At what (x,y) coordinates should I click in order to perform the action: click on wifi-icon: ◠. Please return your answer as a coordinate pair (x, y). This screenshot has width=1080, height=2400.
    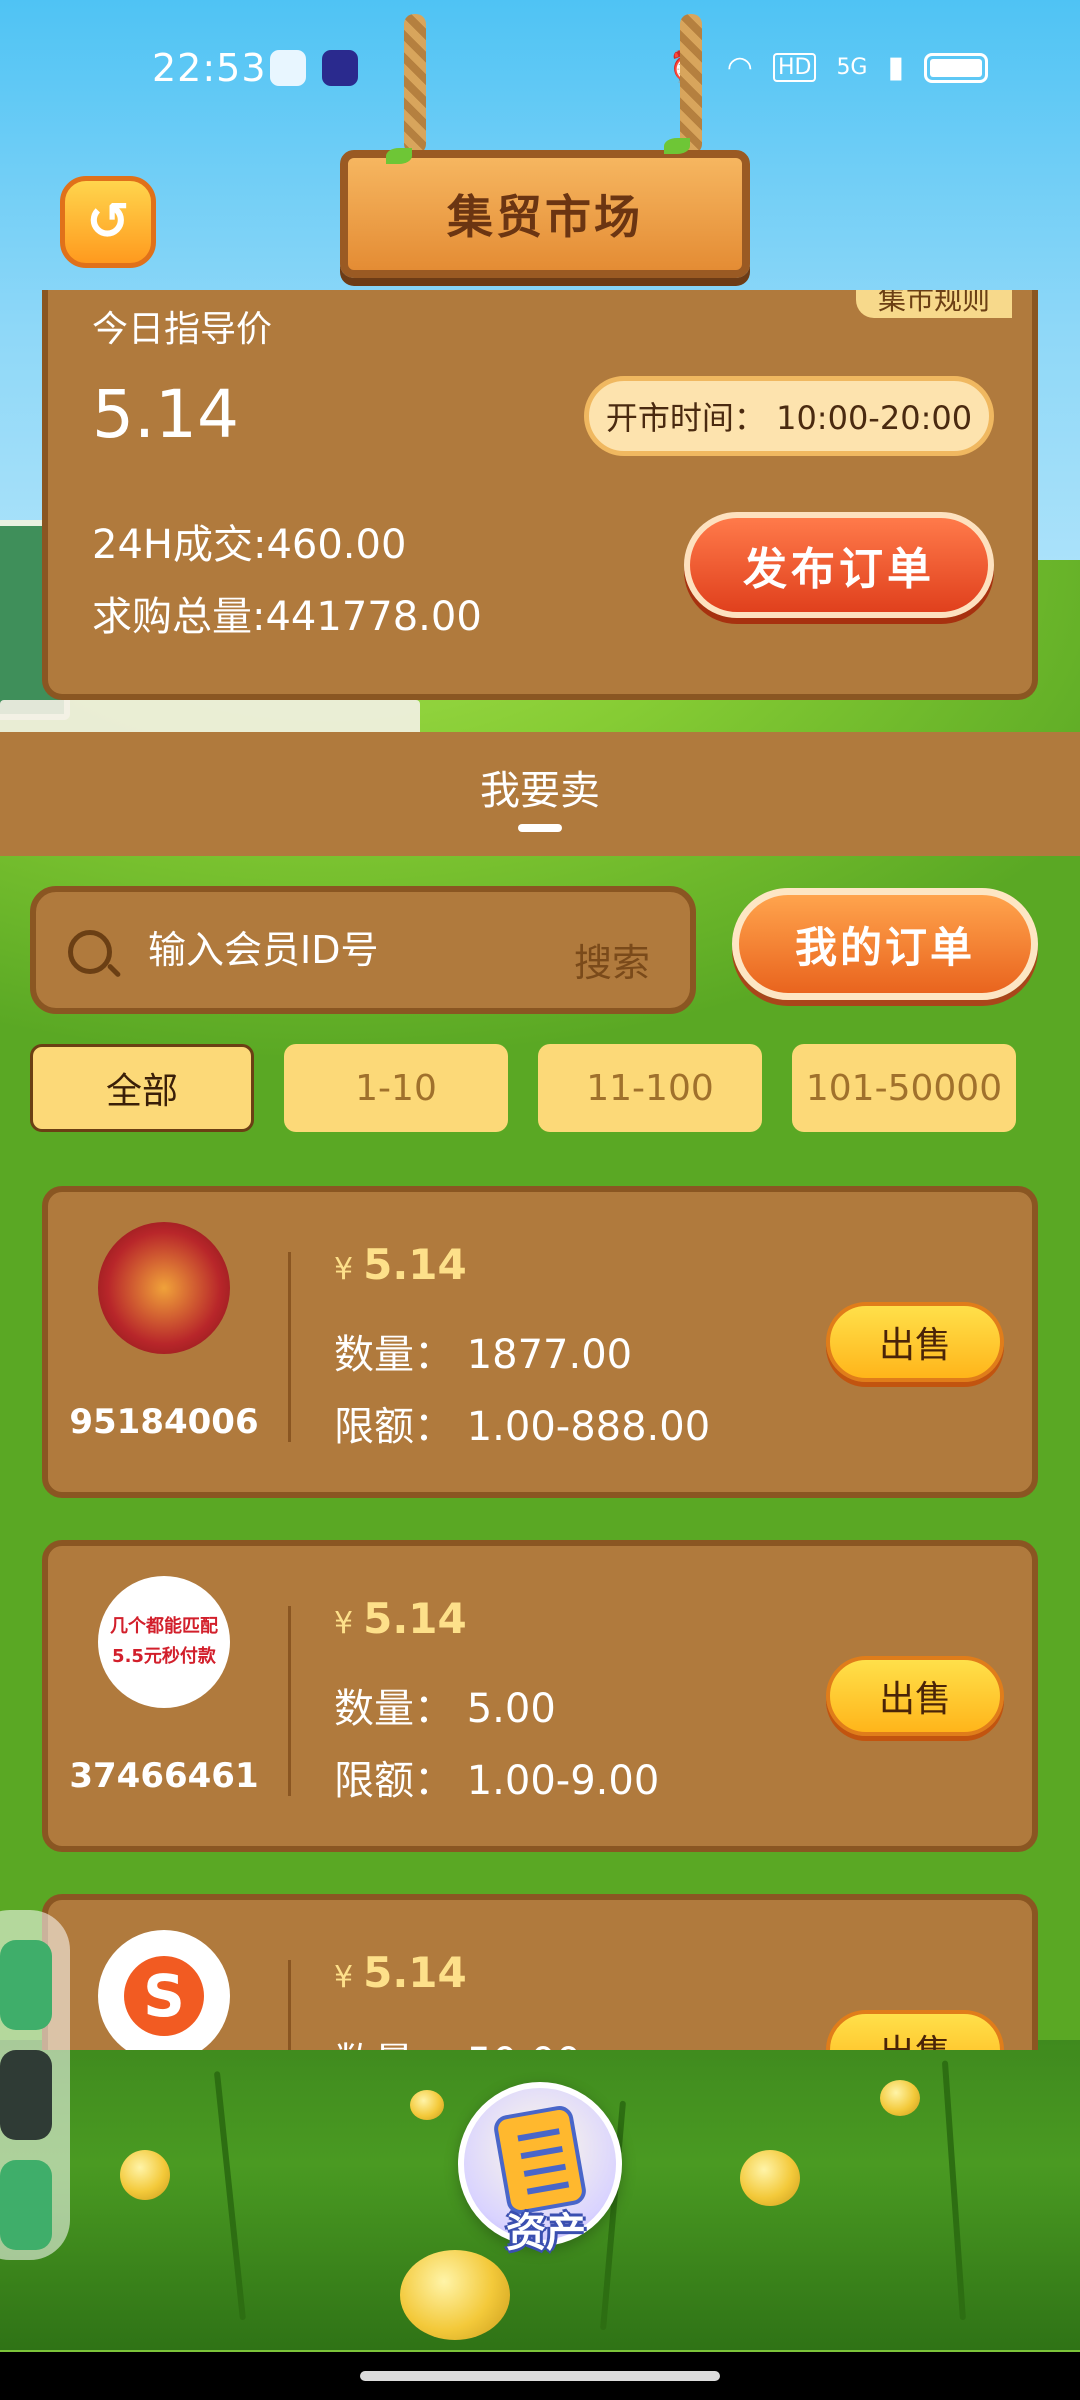
    Looking at the image, I should click on (739, 67).